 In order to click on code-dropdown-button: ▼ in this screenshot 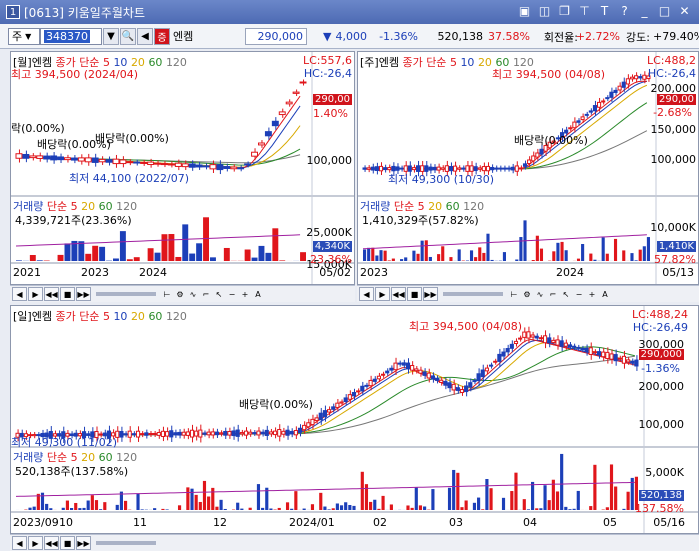, I will do `click(111, 36)`.